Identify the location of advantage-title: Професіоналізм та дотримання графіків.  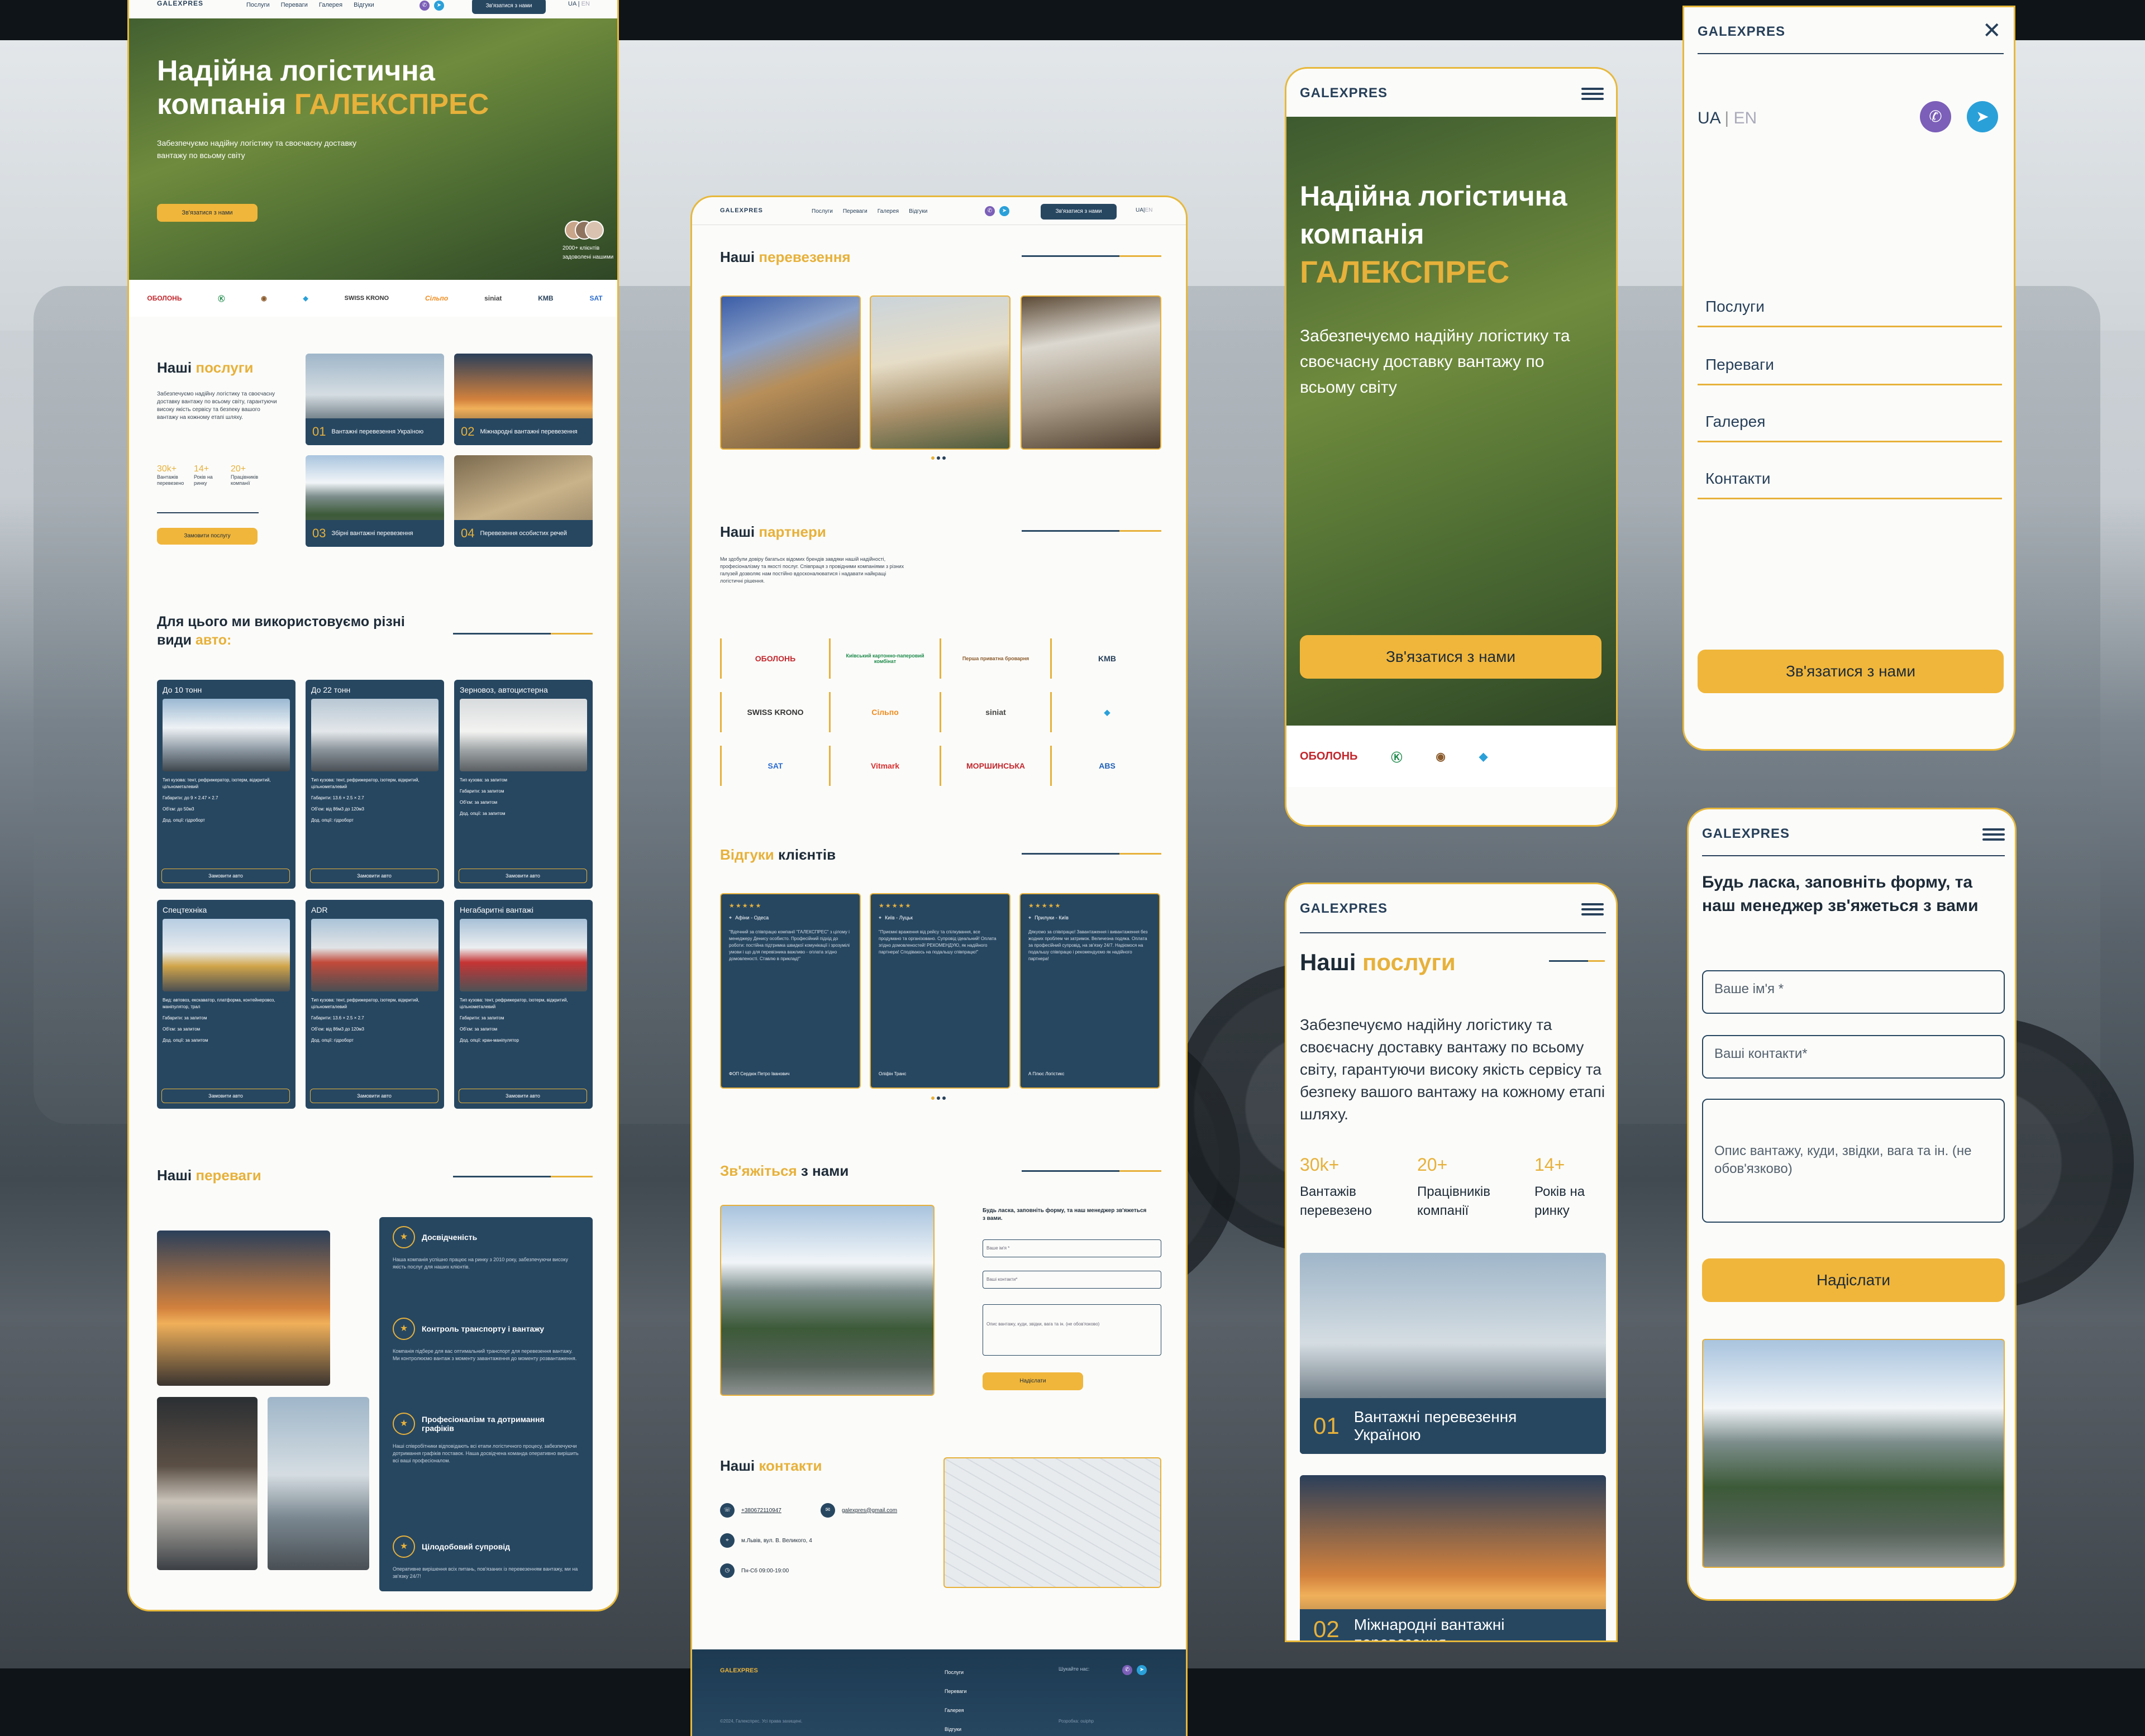
(483, 1424).